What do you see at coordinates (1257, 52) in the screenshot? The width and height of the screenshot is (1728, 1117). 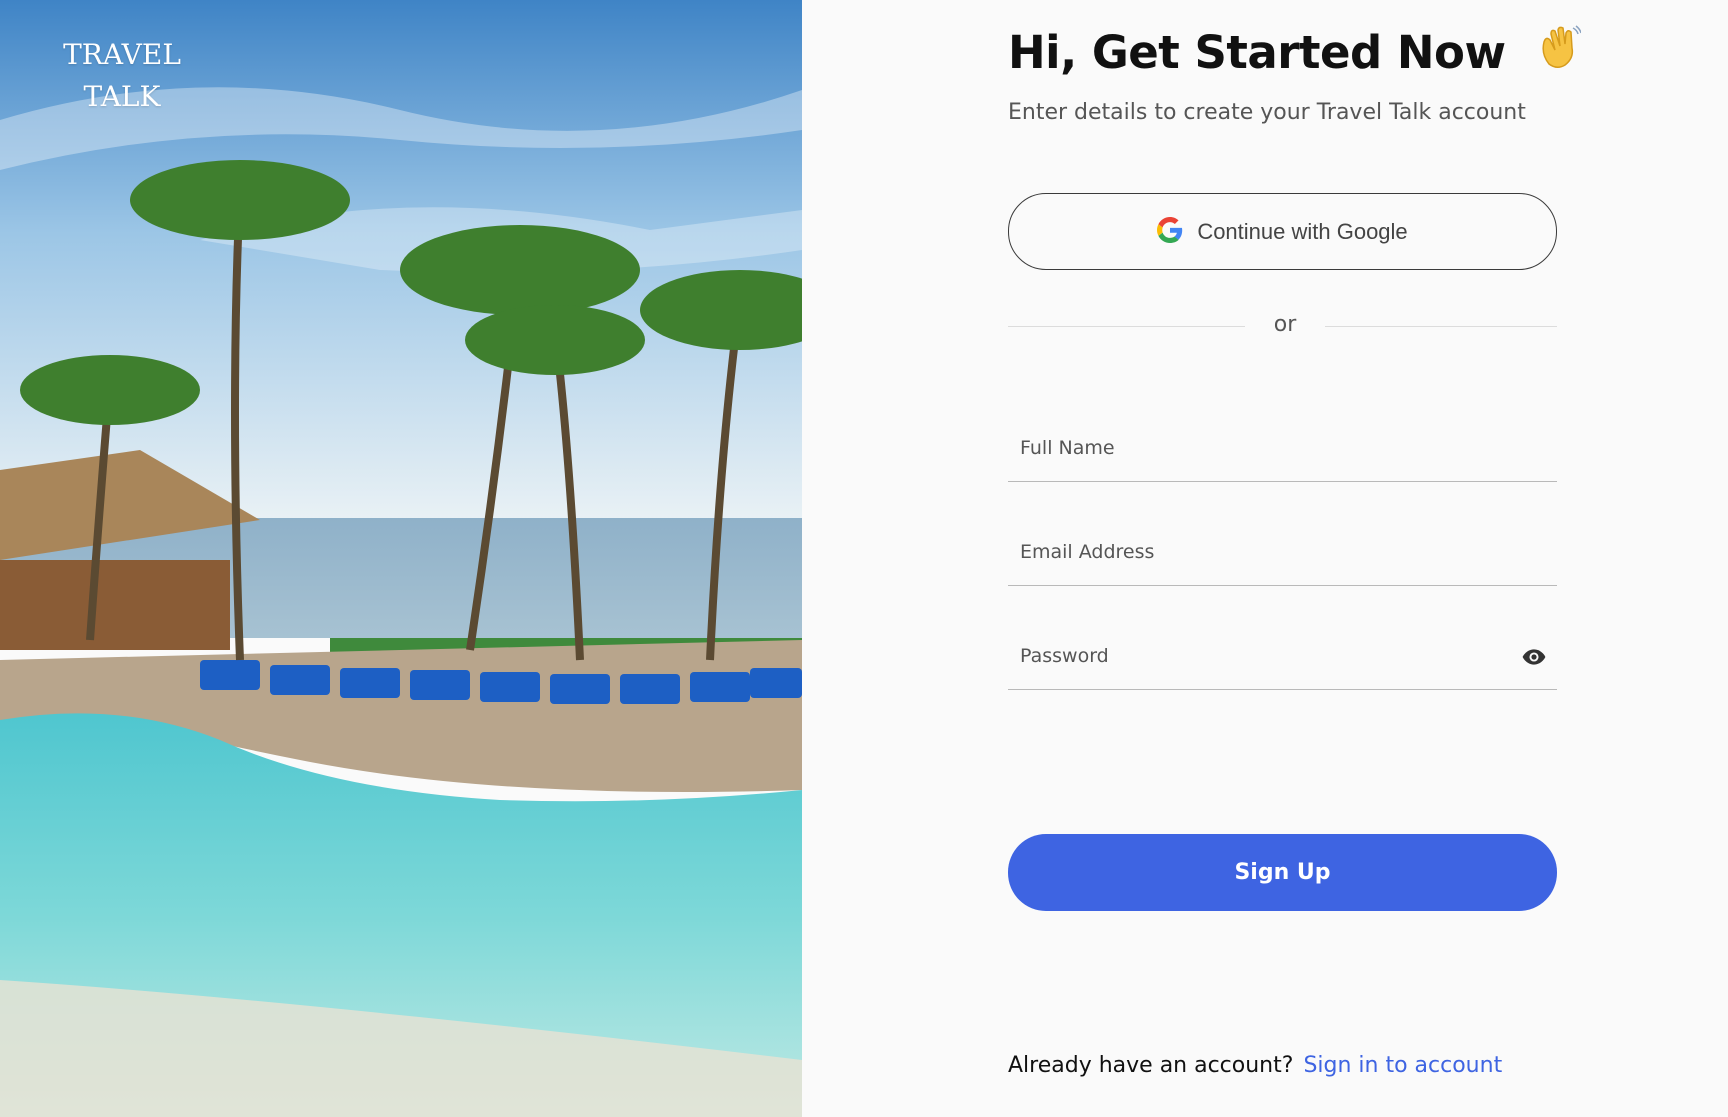 I see `page-title-text: Hi, Get Started Now` at bounding box center [1257, 52].